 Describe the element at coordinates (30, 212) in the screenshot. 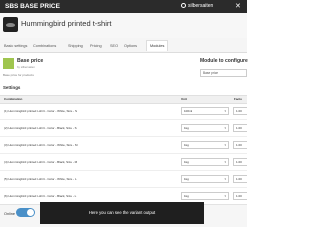

I see `toggle-knob` at that location.